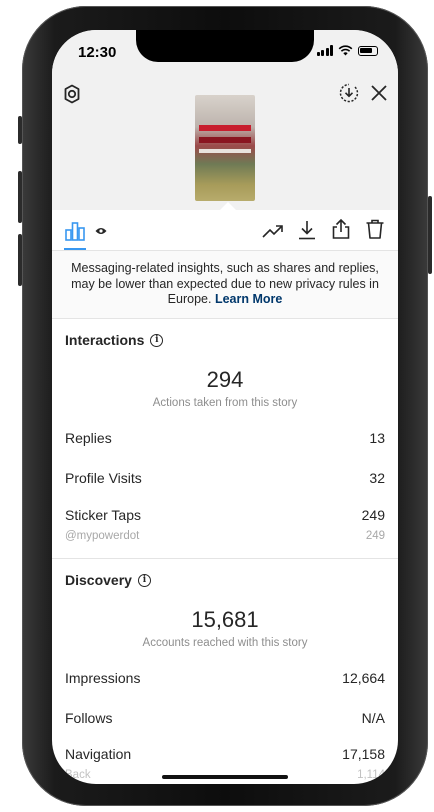 This screenshot has width=434, height=812. What do you see at coordinates (225, 515) in the screenshot?
I see `metric-row-sticker-taps: Sticker Taps 249` at bounding box center [225, 515].